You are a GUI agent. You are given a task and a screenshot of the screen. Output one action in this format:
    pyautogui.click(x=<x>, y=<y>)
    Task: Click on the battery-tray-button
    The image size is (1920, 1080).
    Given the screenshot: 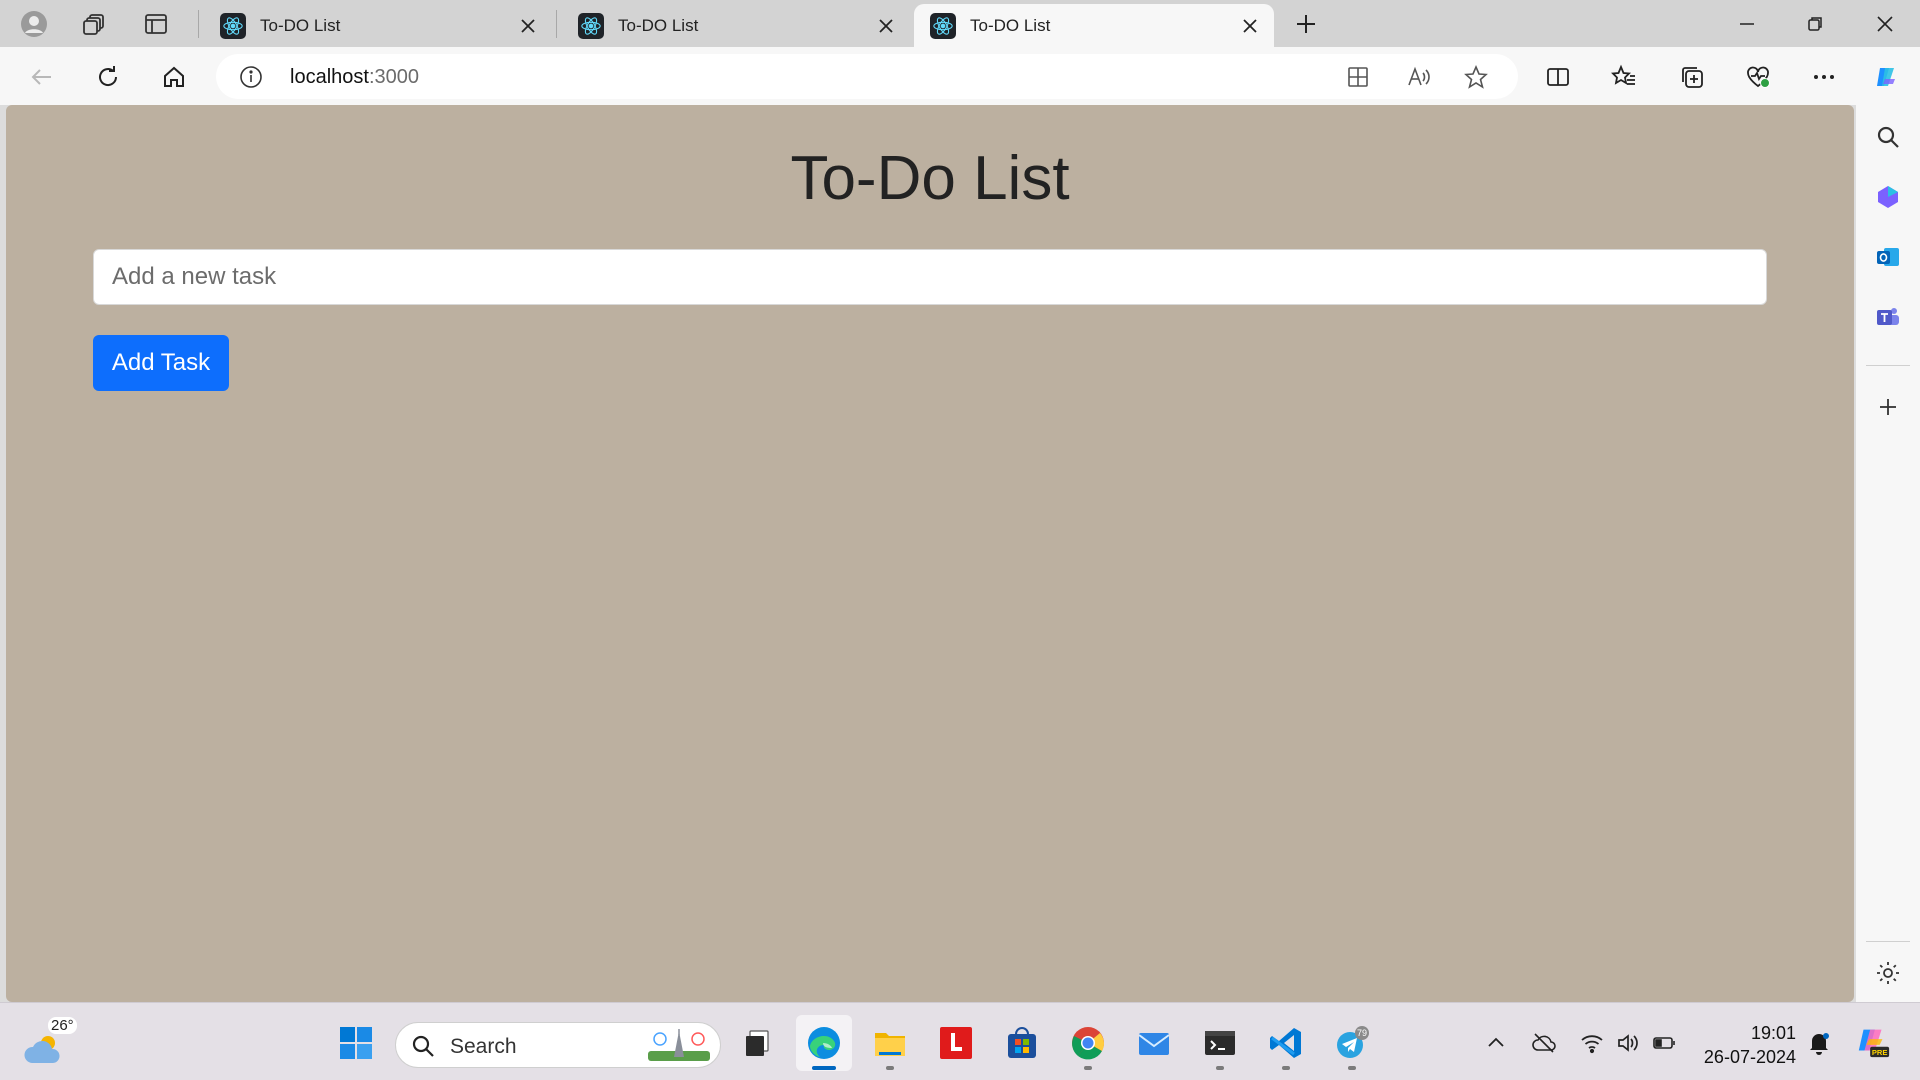 What is the action you would take?
    pyautogui.click(x=1664, y=1043)
    